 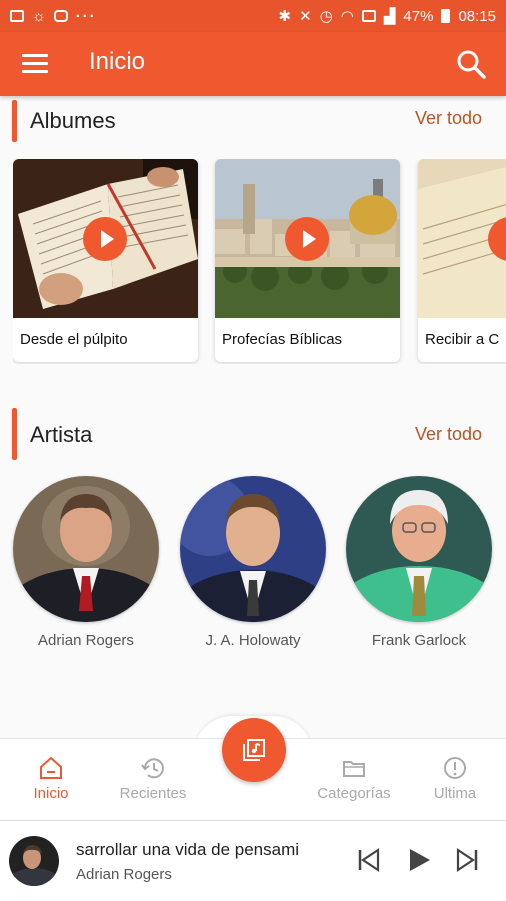 I want to click on player-artist-name: Adrian Rogers, so click(x=124, y=874).